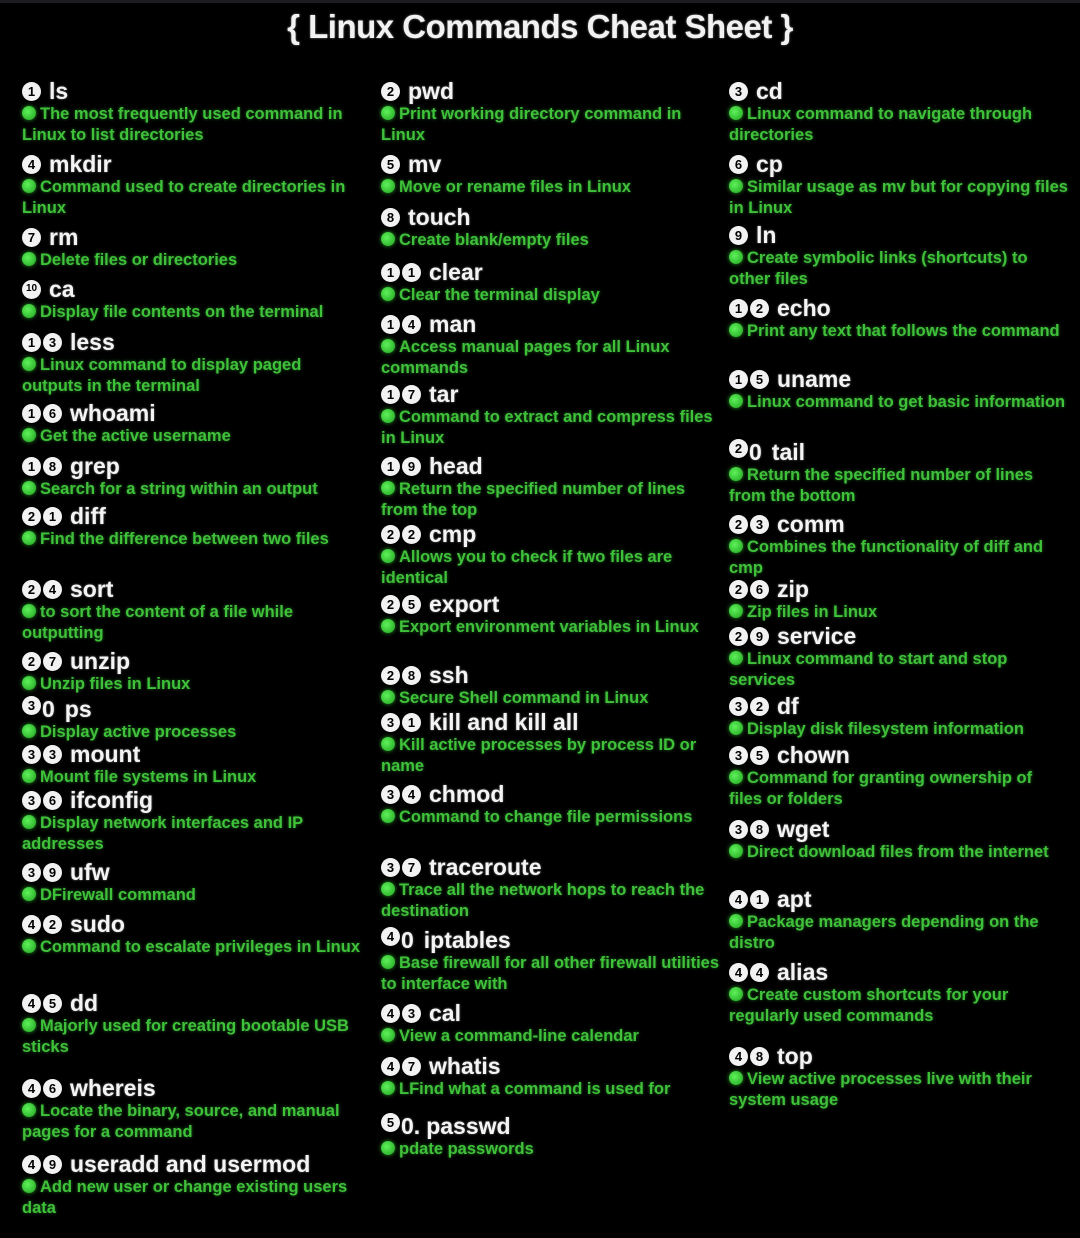 The width and height of the screenshot is (1080, 1238). What do you see at coordinates (32, 164) in the screenshot?
I see `number-badge: 4` at bounding box center [32, 164].